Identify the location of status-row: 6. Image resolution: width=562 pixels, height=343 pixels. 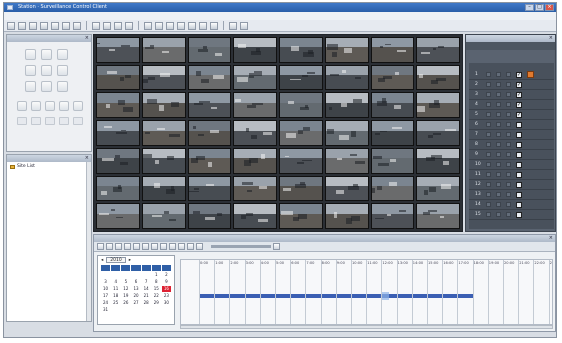
(511, 125).